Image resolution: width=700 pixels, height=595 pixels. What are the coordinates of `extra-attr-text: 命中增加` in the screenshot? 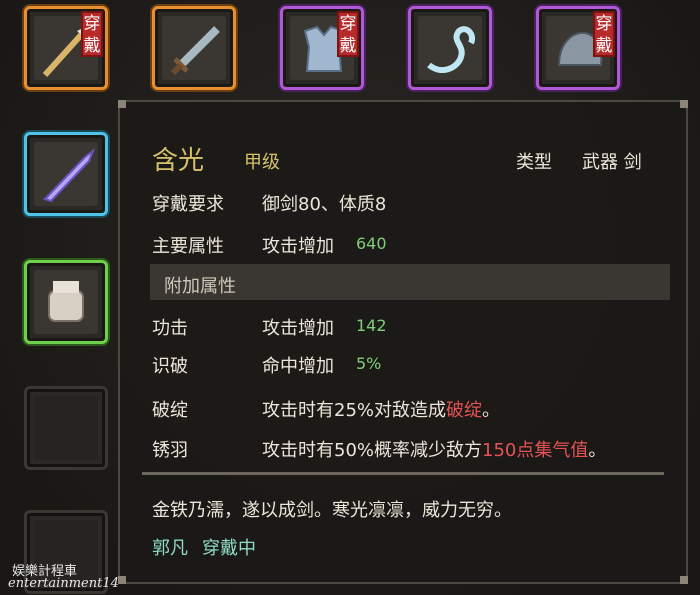 It's located at (298, 366).